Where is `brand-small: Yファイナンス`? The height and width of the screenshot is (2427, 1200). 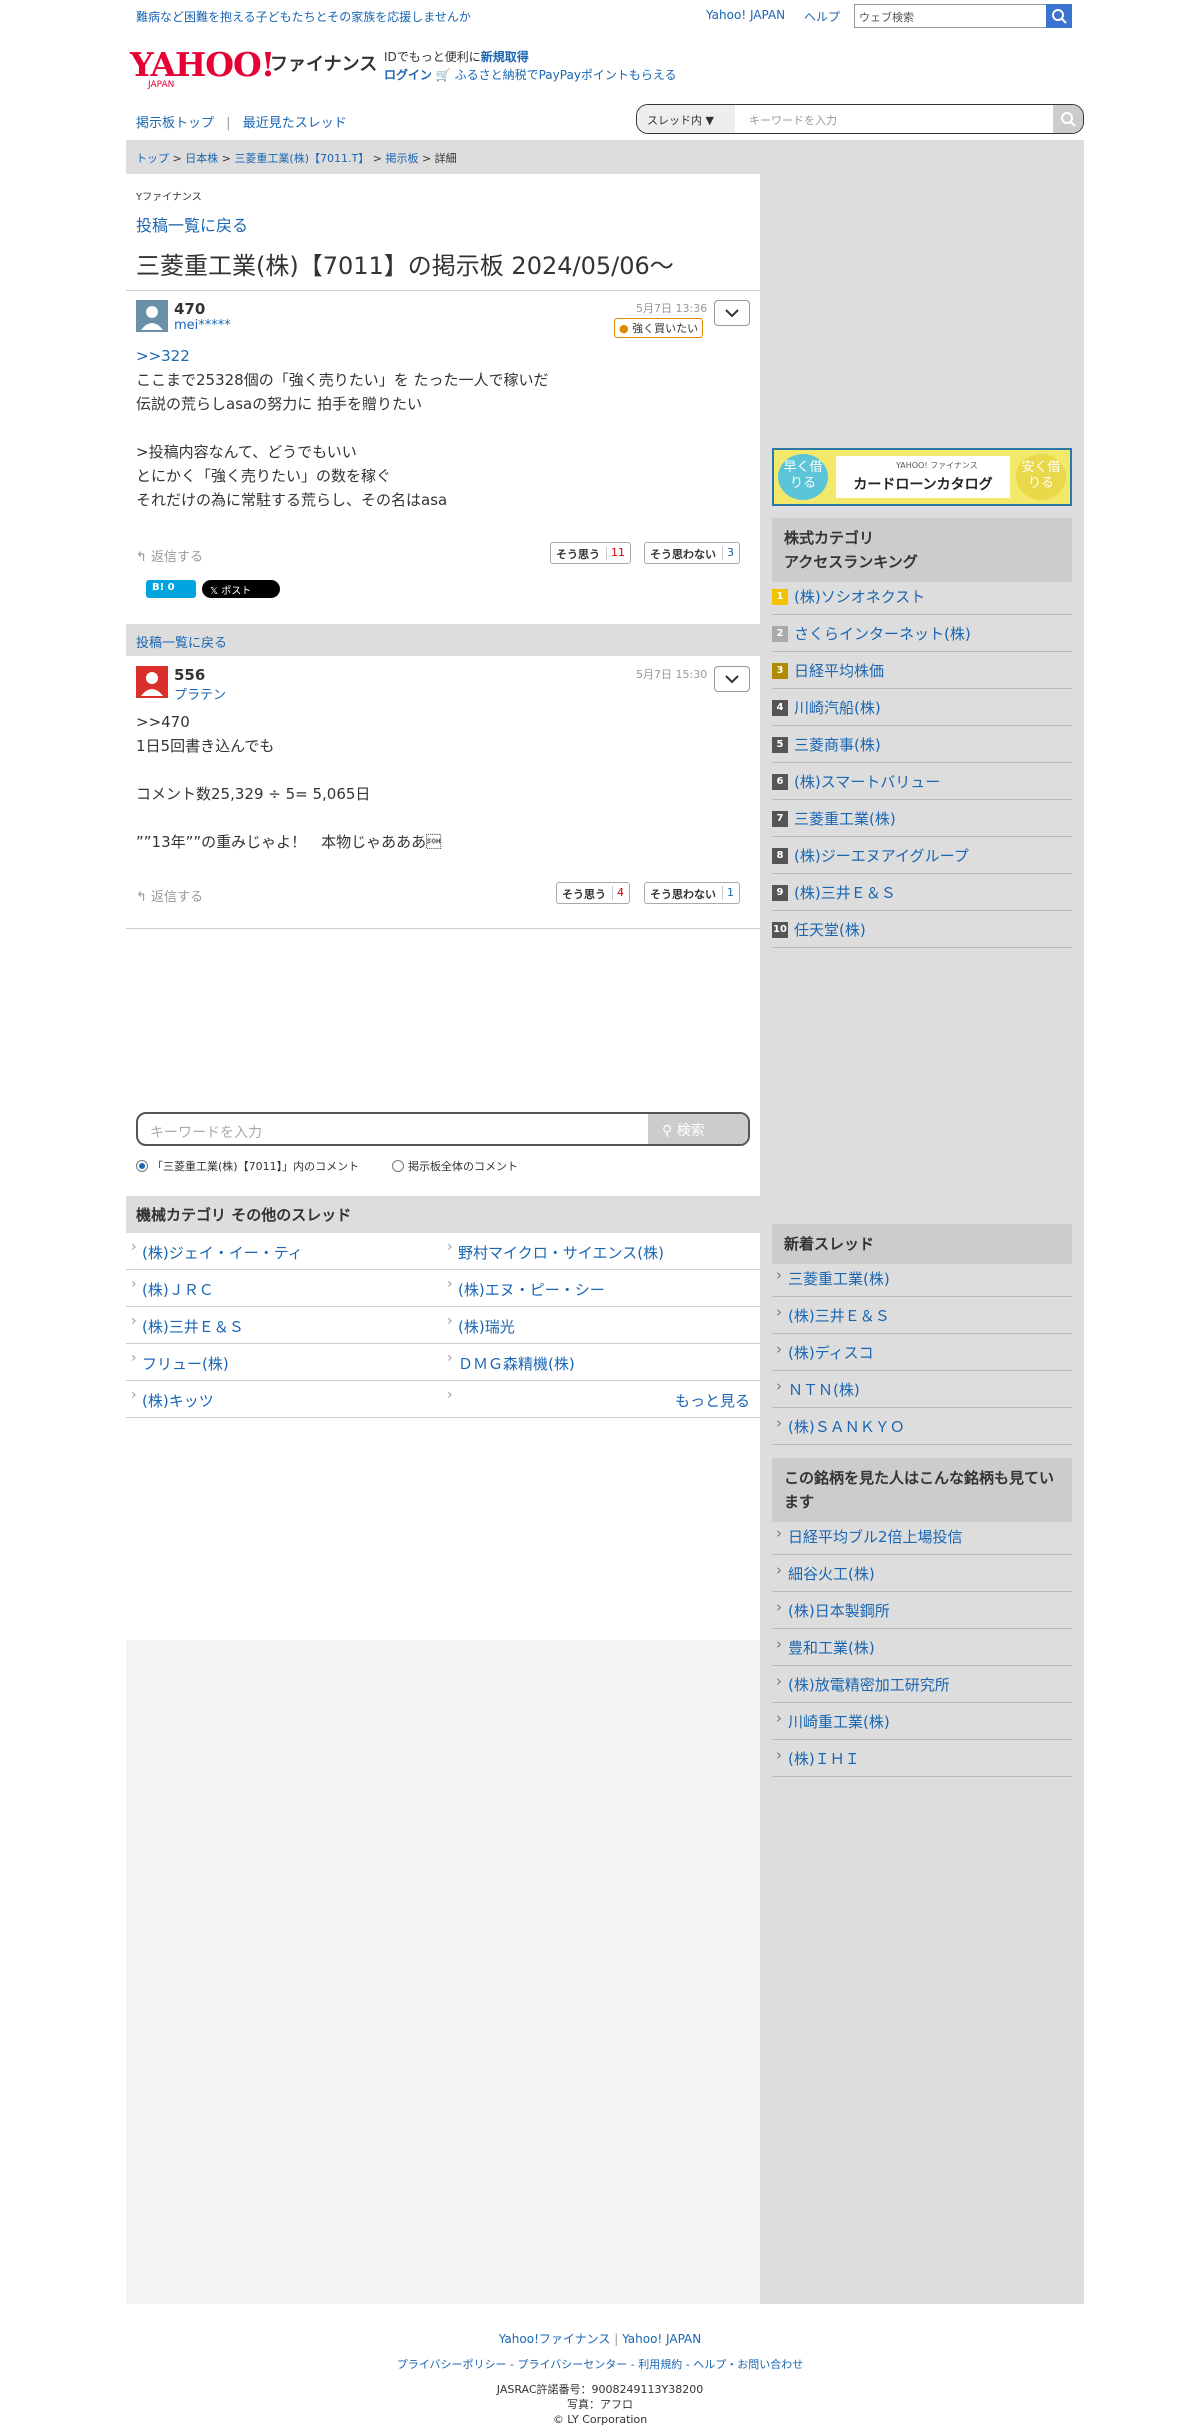 brand-small: Yファイナンス is located at coordinates (169, 197).